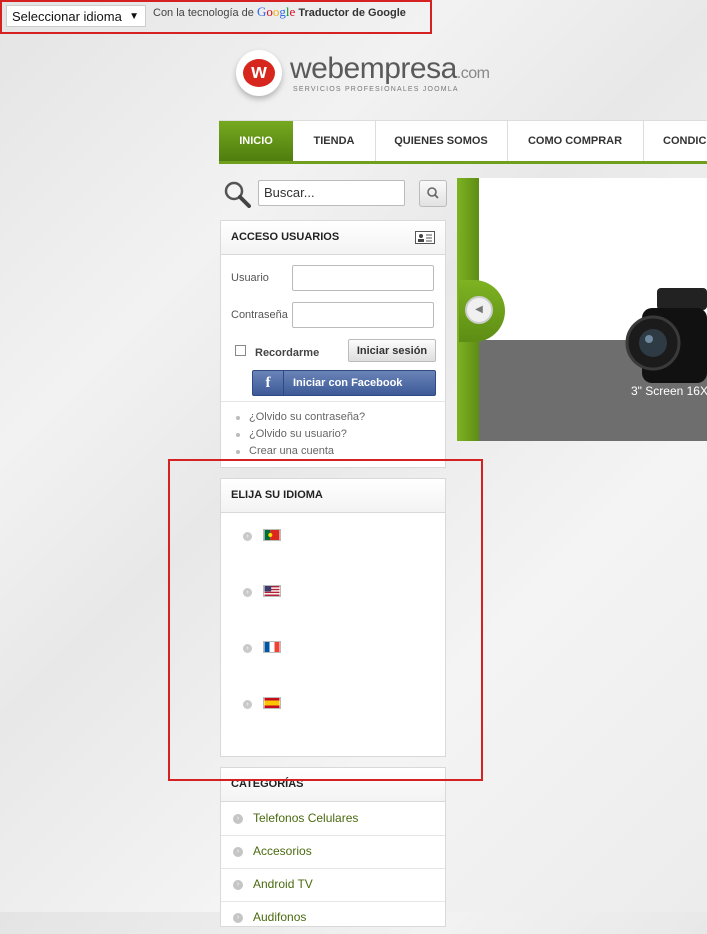 Image resolution: width=707 pixels, height=934 pixels. I want to click on language-select: Seleccionar idioma ▼, so click(76, 16).